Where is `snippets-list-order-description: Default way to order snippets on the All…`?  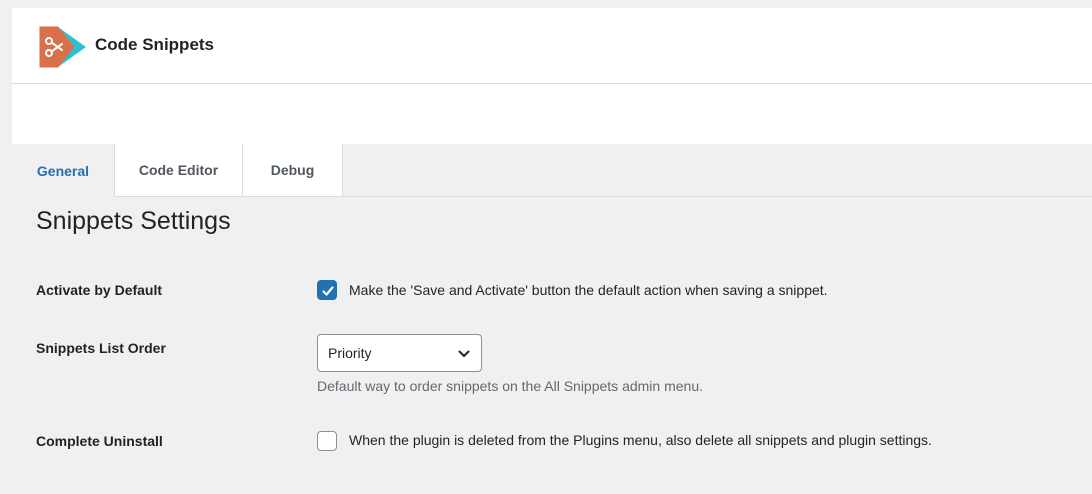 snippets-list-order-description: Default way to order snippets on the All… is located at coordinates (510, 386).